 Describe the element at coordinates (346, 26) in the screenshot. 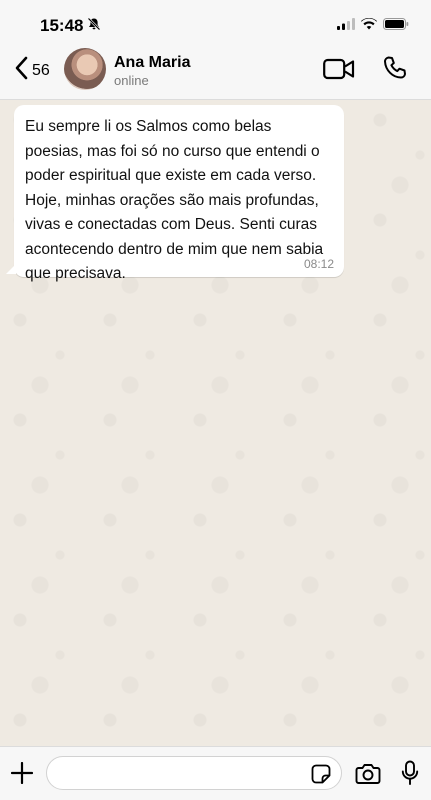

I see `signal-icon` at that location.